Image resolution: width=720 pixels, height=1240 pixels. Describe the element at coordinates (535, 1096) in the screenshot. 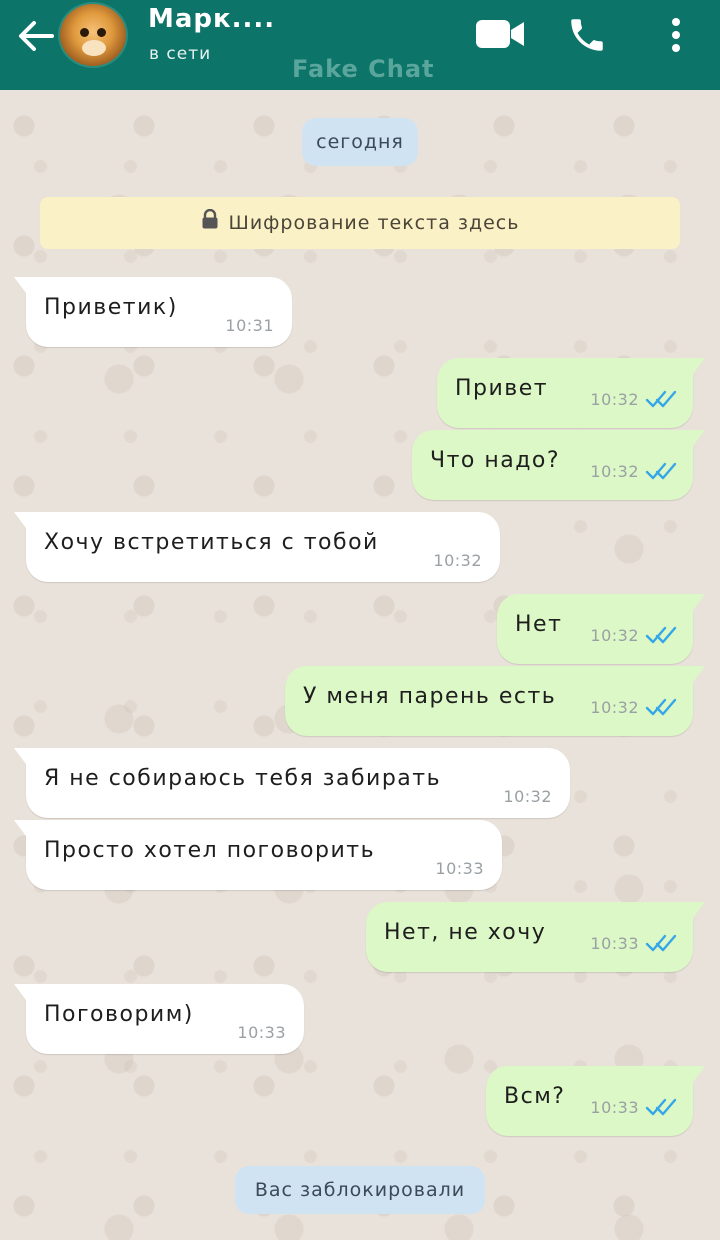

I see `message-text: Всм?` at that location.